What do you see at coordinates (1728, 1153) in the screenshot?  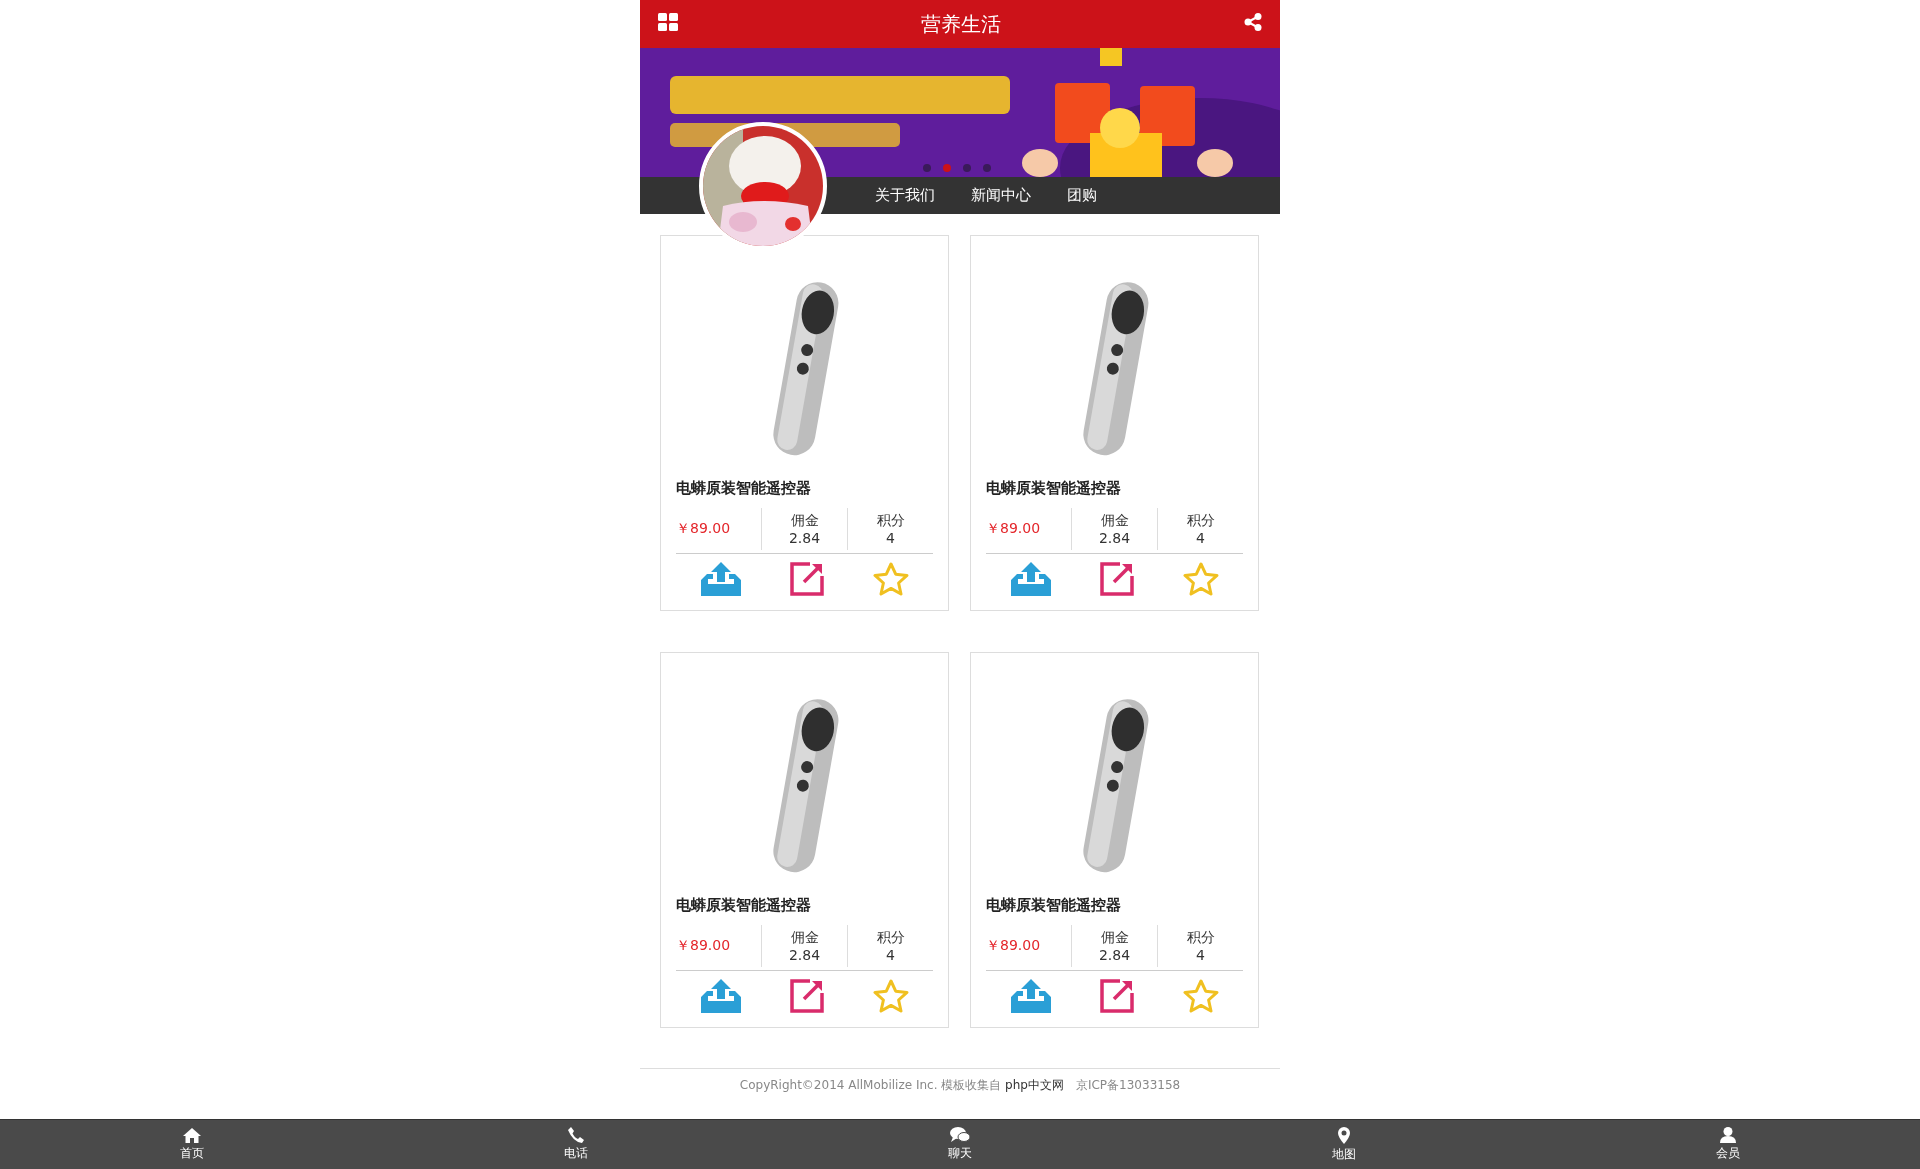 I see `tab-label: 会员` at bounding box center [1728, 1153].